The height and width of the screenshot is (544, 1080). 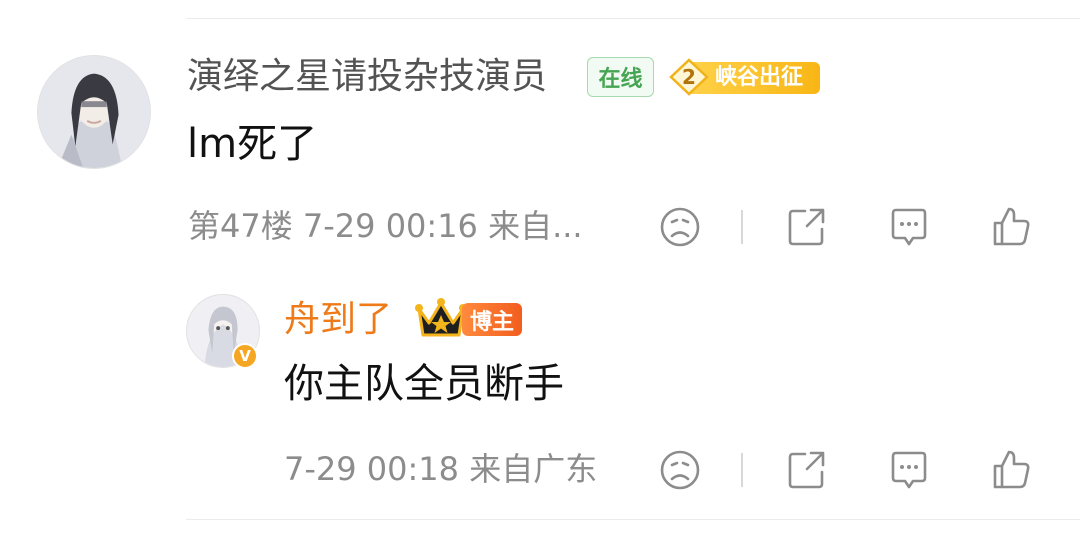 I want to click on top-divider, so click(x=633, y=18).